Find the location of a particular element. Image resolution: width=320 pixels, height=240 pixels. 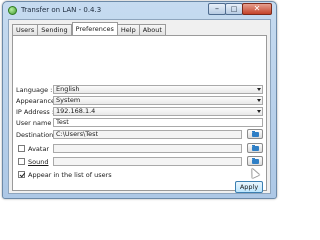

tab-bar: Users Sending Preferences Help About is located at coordinates (89, 28).